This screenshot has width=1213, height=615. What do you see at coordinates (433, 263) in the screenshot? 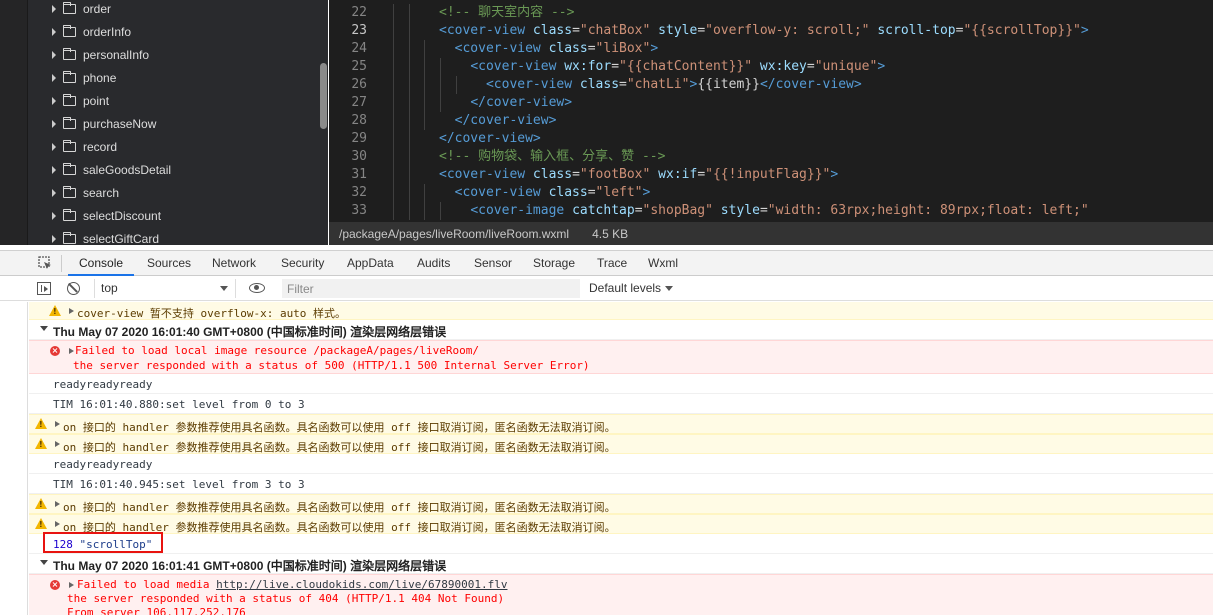
I see `tab-audits: Audits` at bounding box center [433, 263].